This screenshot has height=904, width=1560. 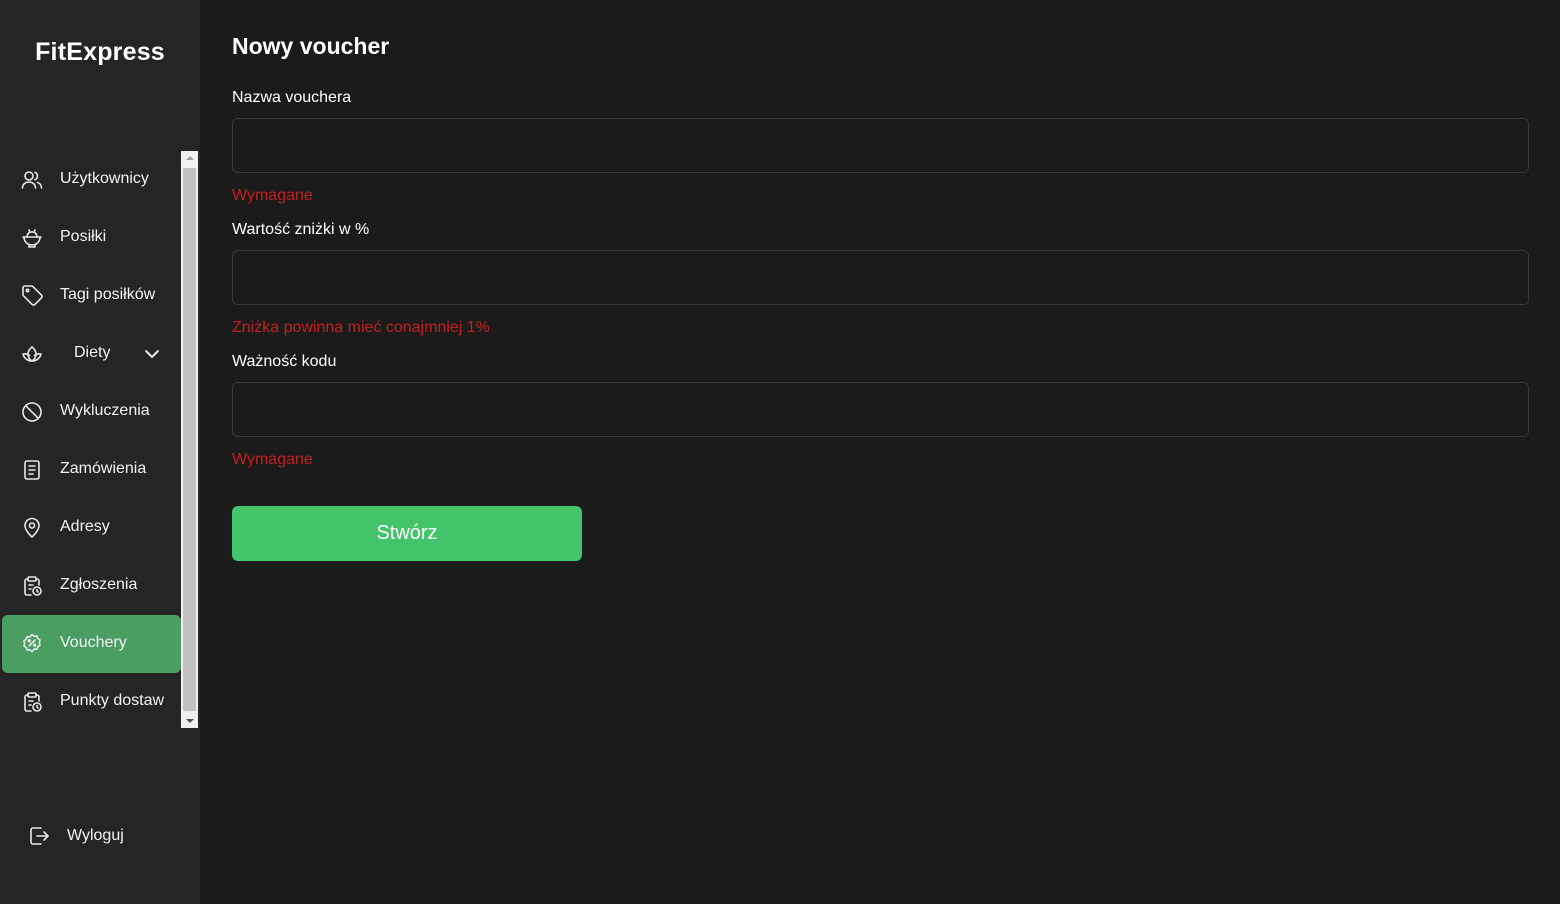 I want to click on sidebar-item-label: Diety, so click(x=92, y=352).